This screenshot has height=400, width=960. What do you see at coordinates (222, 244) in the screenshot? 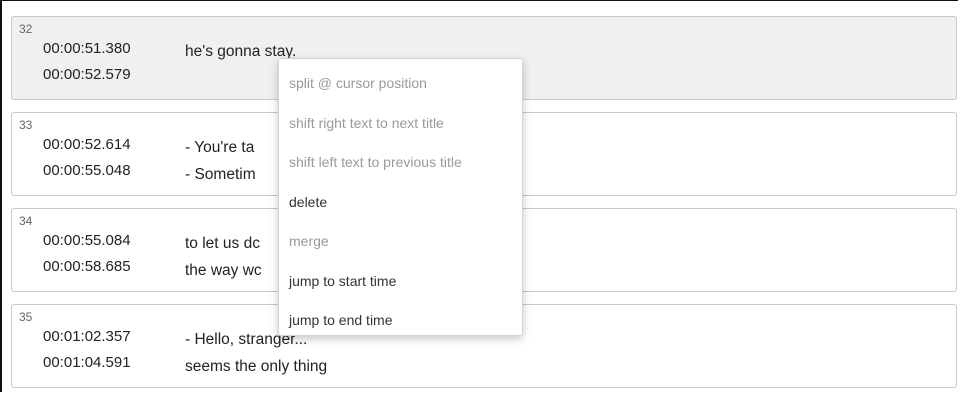
I see `cue-text-line-1: to let us dc` at bounding box center [222, 244].